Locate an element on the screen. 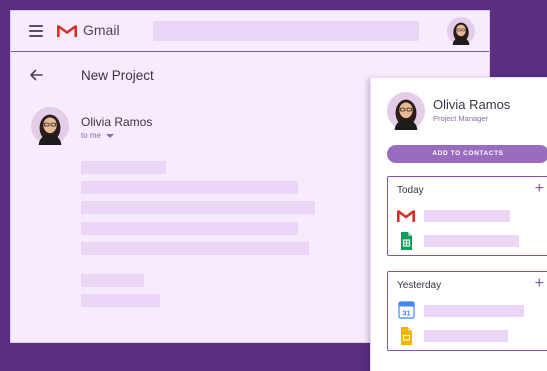  google-calendar-icon: 31 is located at coordinates (406, 310).